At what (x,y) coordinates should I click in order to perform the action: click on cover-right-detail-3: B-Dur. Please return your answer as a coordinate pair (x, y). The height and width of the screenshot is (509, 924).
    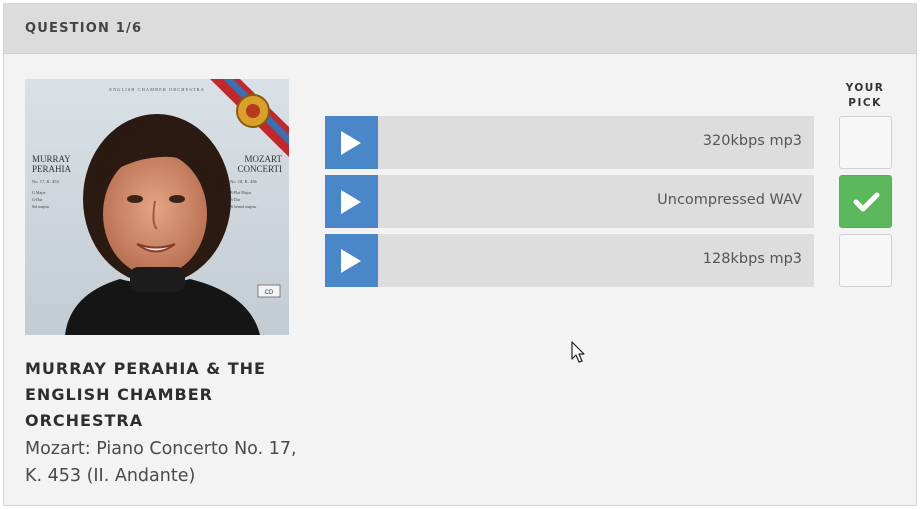
    Looking at the image, I should click on (235, 199).